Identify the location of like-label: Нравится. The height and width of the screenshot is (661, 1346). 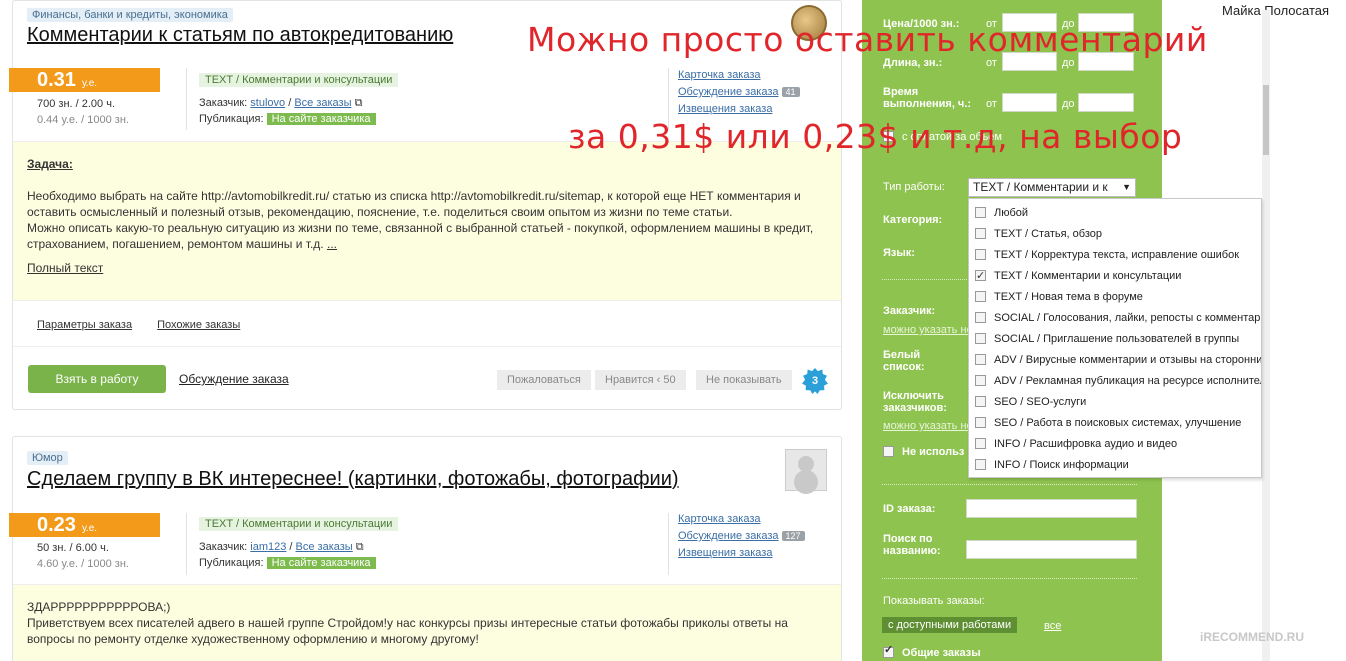
(629, 380).